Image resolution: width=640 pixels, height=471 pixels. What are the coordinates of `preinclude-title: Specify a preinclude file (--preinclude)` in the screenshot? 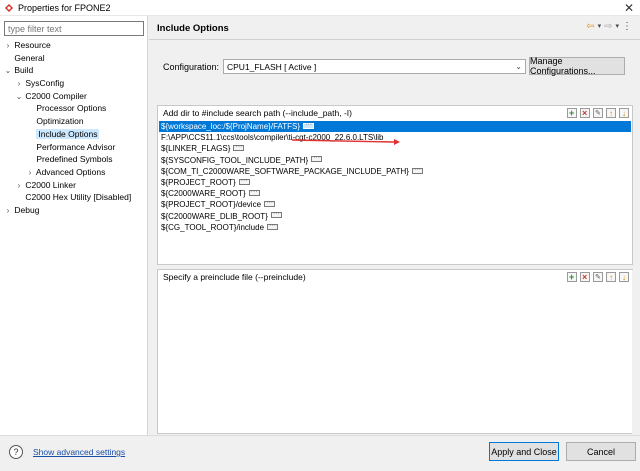 It's located at (234, 277).